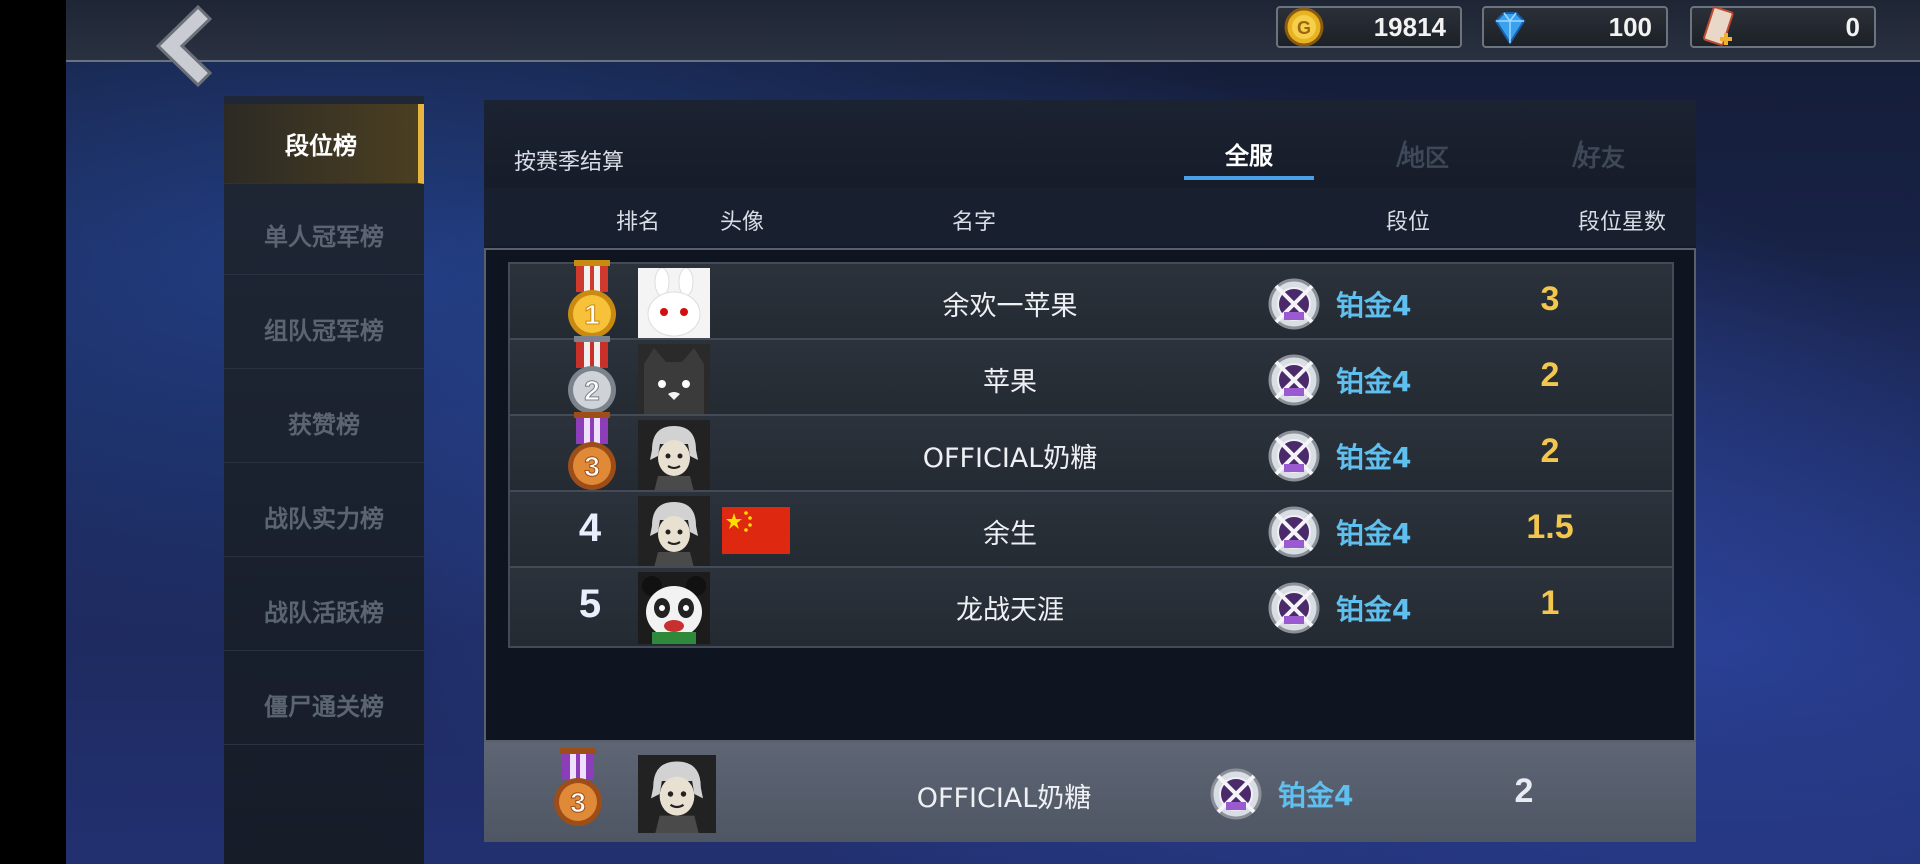 The width and height of the screenshot is (1920, 864). What do you see at coordinates (1630, 26) in the screenshot?
I see `diamond-value: 100` at bounding box center [1630, 26].